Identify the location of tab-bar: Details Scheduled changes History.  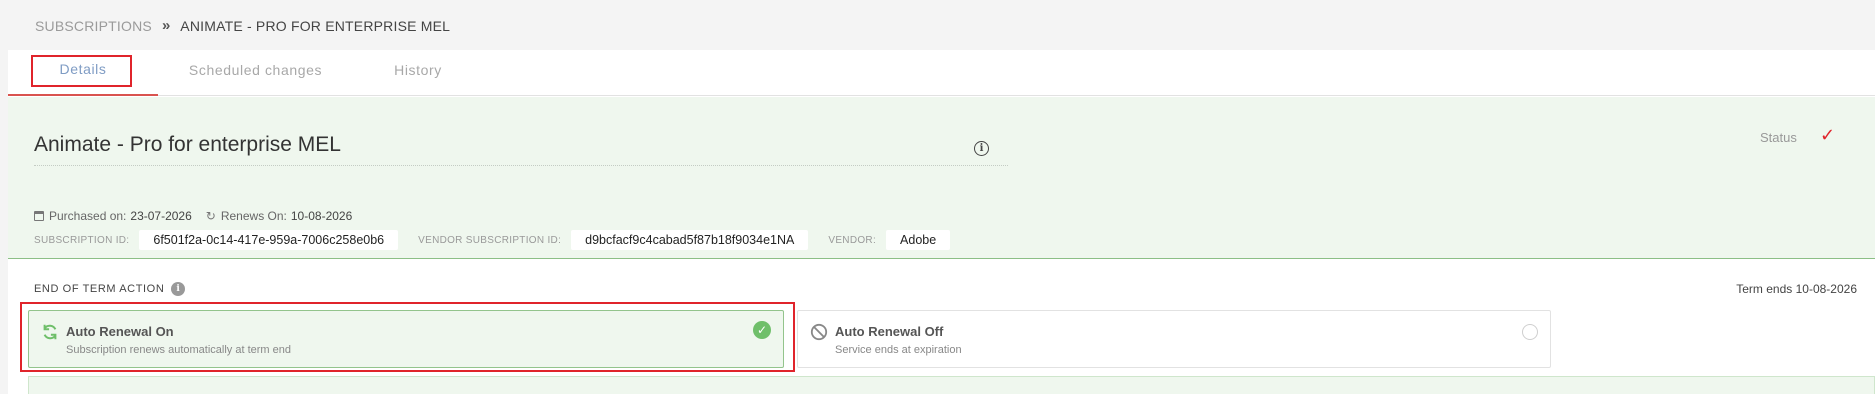
(941, 73).